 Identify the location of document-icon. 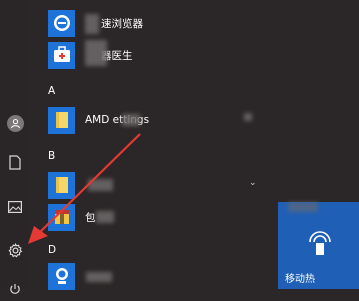
(15, 162).